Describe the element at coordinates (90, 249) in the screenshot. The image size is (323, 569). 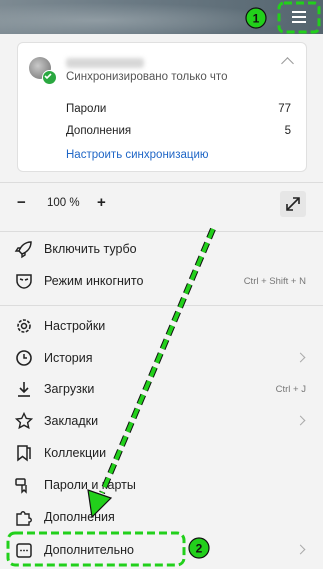
I see `menu-item-label: Включить турбо` at that location.